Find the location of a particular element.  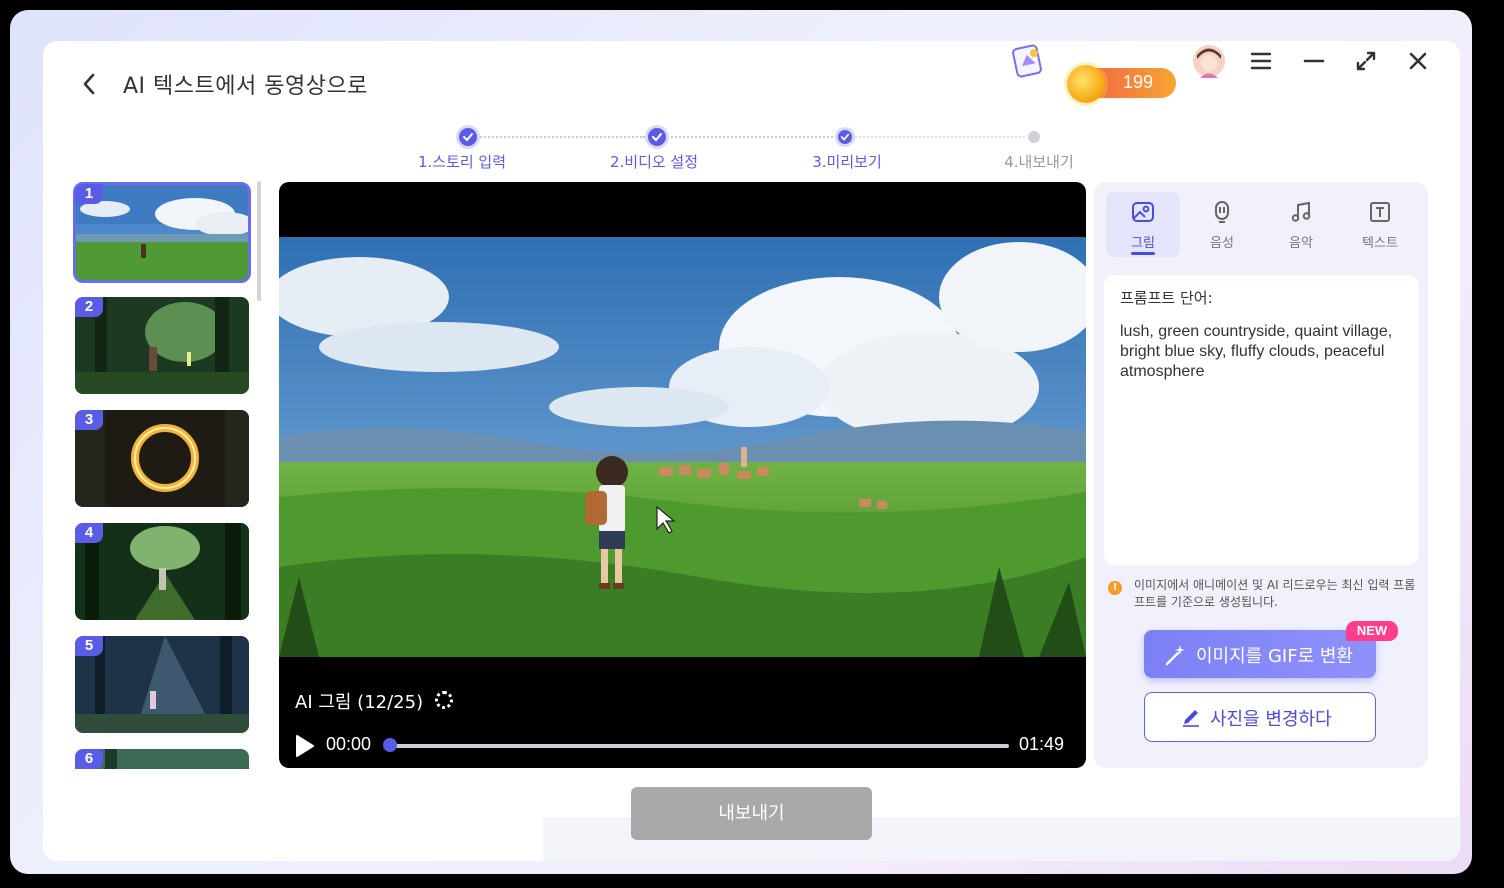

text-box-icon is located at coordinates (1380, 212).